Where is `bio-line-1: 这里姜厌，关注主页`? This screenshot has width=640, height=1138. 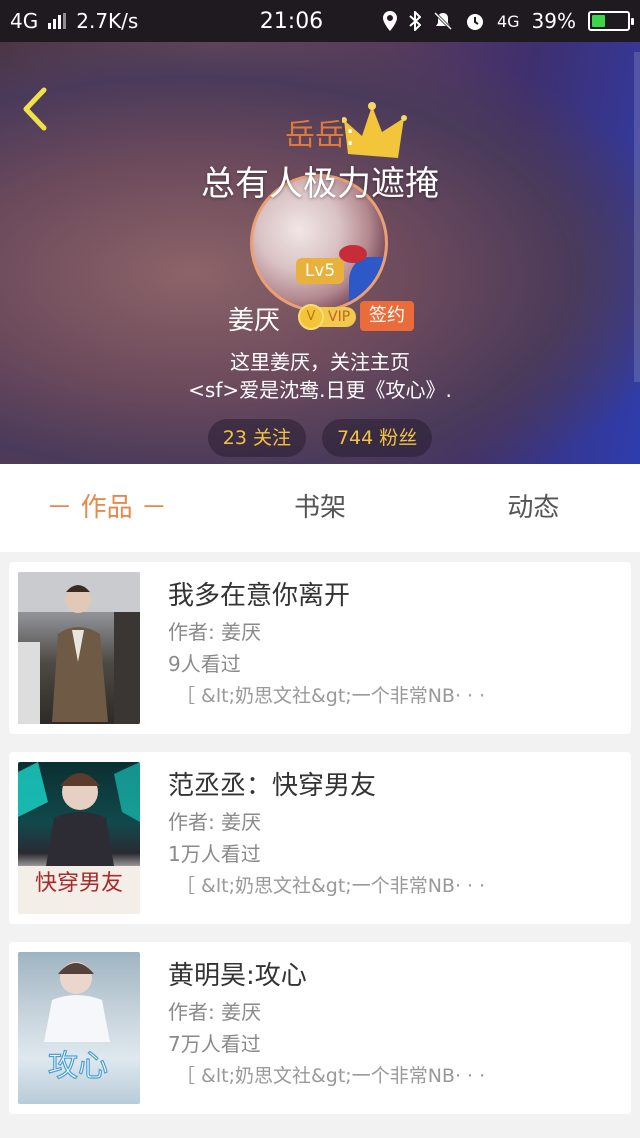
bio-line-1: 这里姜厌，关注主页 is located at coordinates (320, 362).